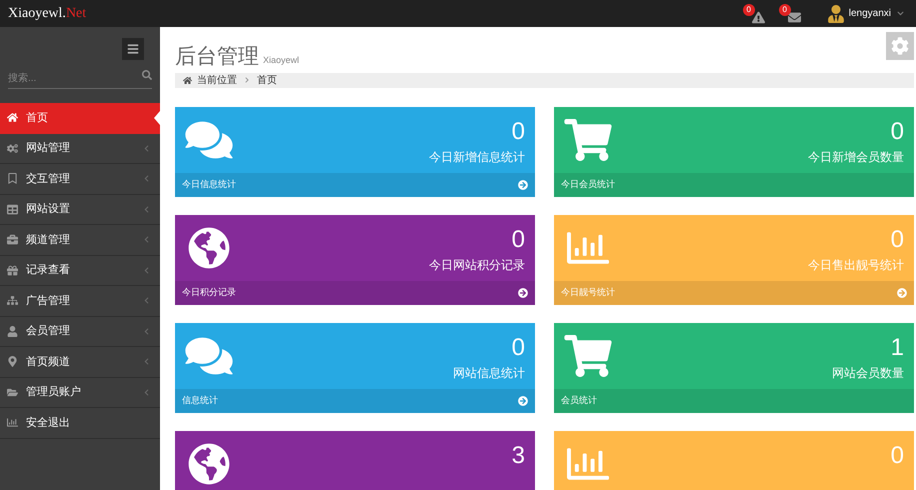 The height and width of the screenshot is (490, 916). I want to click on sidebar-item: 首页, so click(80, 118).